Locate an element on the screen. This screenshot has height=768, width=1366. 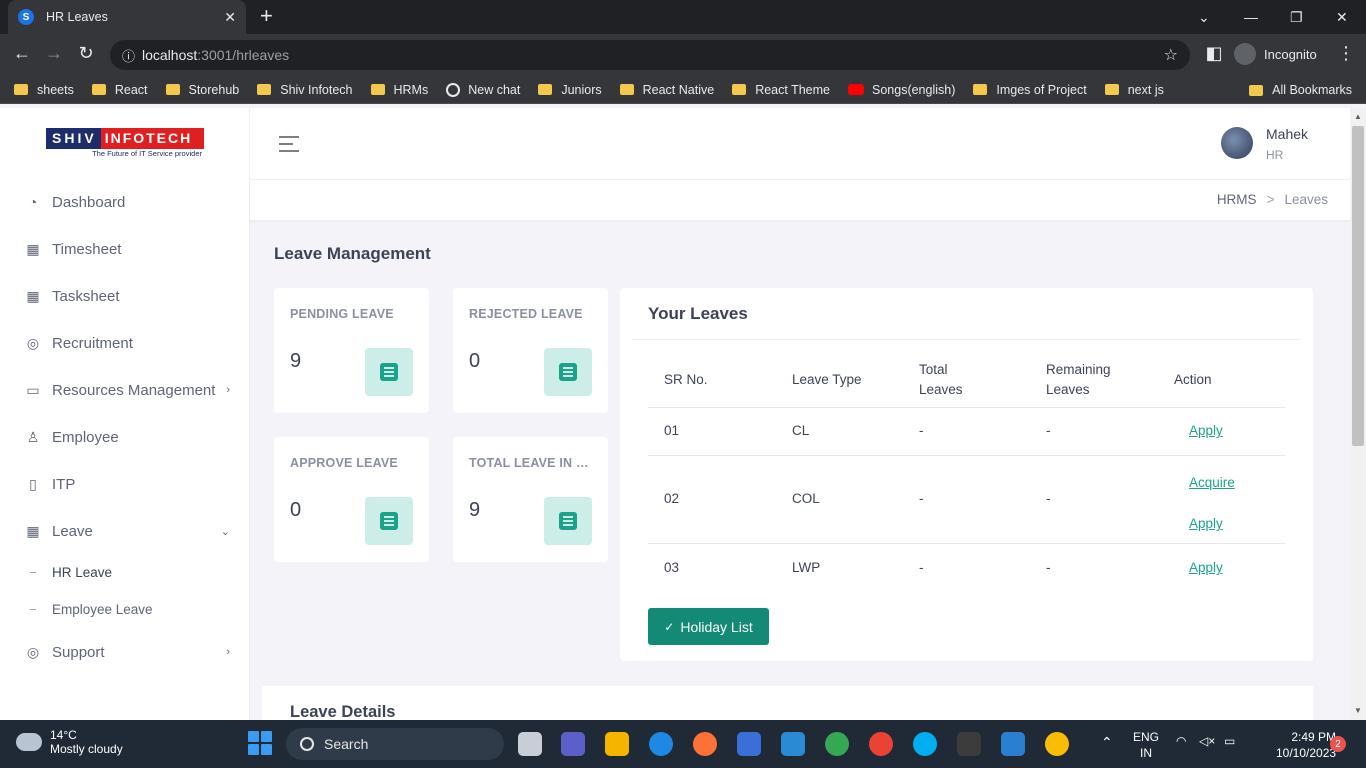
all-bookmarks: All Bookmarks is located at coordinates (1300, 90).